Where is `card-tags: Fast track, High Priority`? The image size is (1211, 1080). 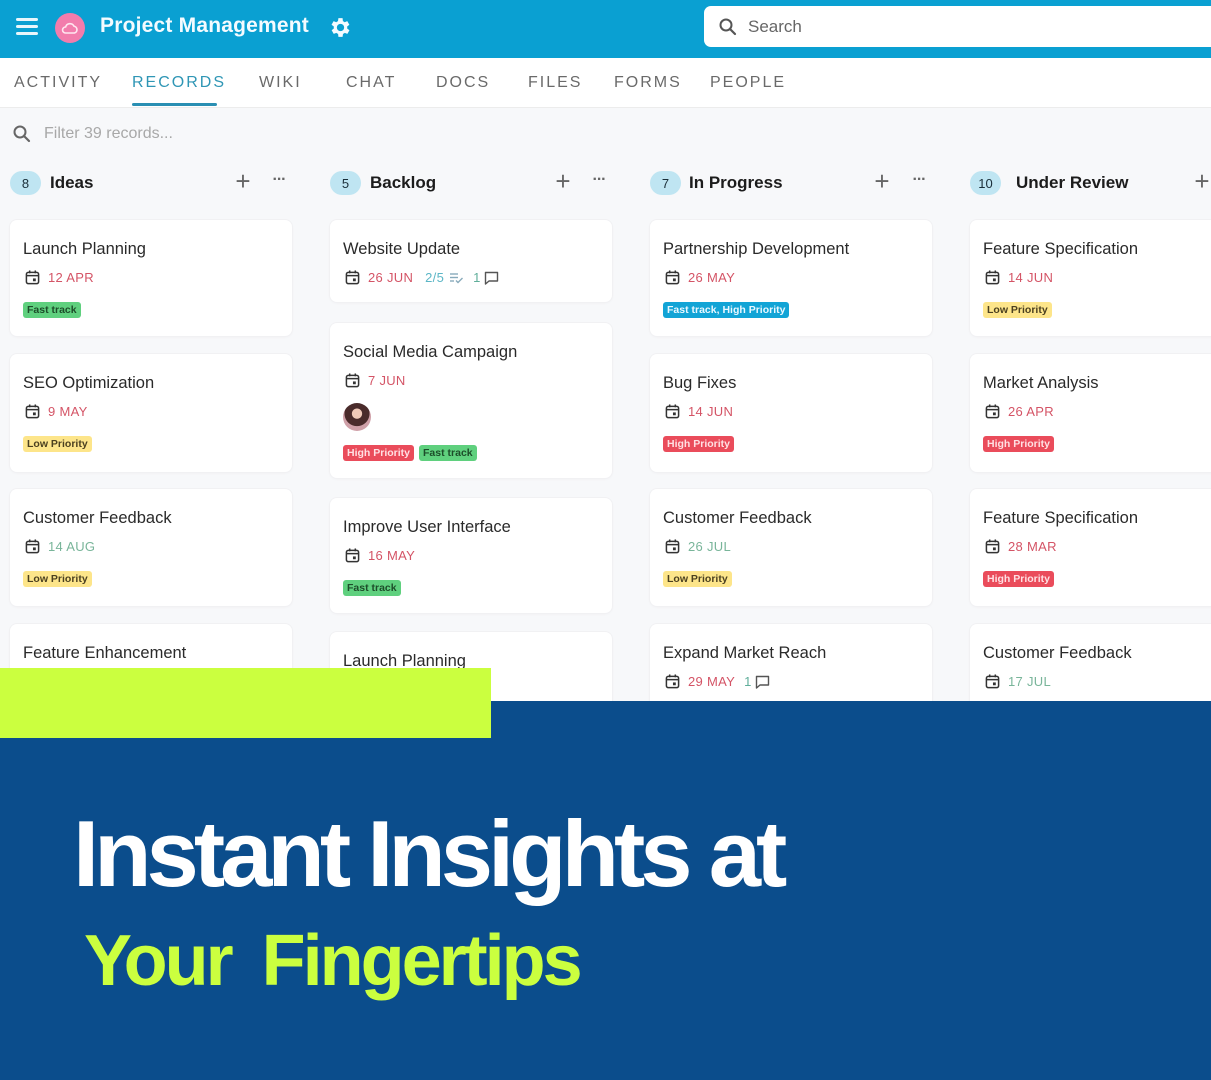 card-tags: Fast track, High Priority is located at coordinates (726, 310).